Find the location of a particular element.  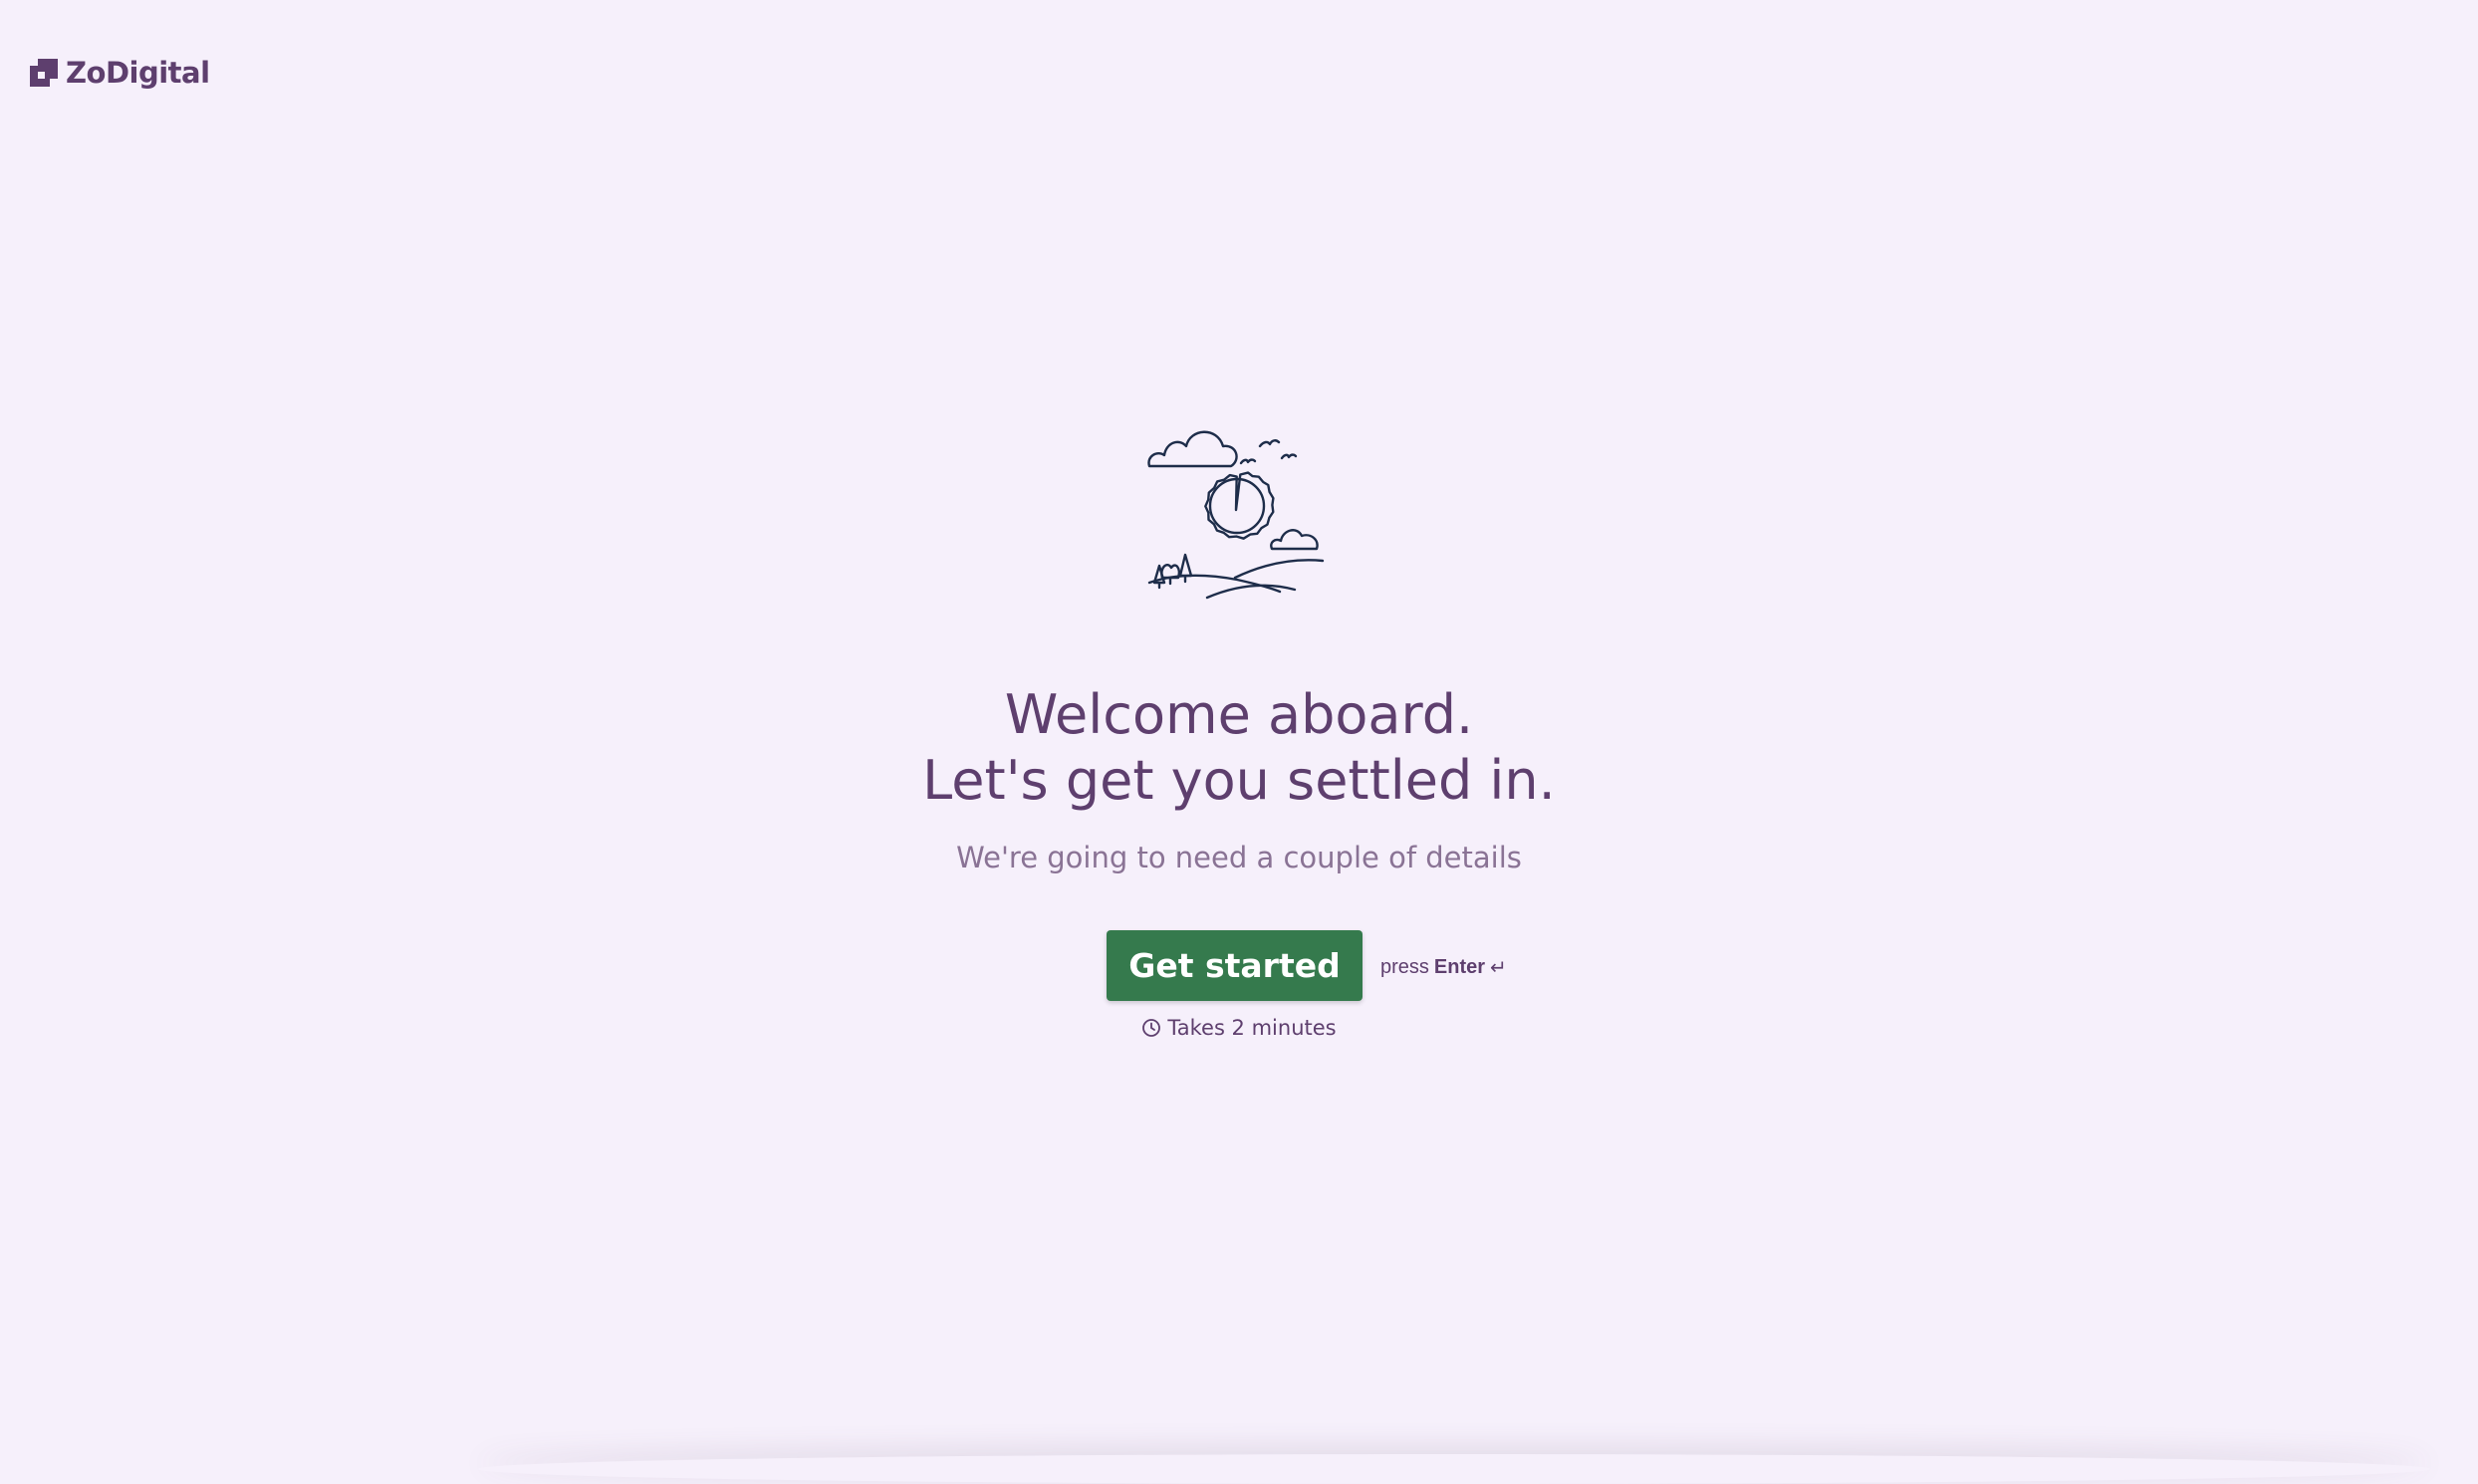

tree-icon is located at coordinates (1185, 568).